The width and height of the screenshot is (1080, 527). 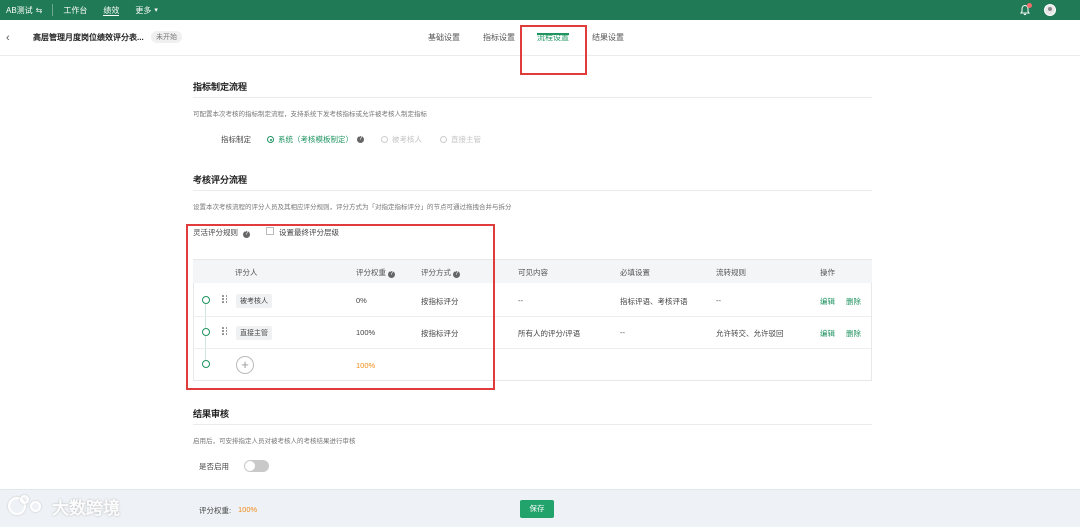 I want to click on brand-label: AB测试, so click(x=19, y=10).